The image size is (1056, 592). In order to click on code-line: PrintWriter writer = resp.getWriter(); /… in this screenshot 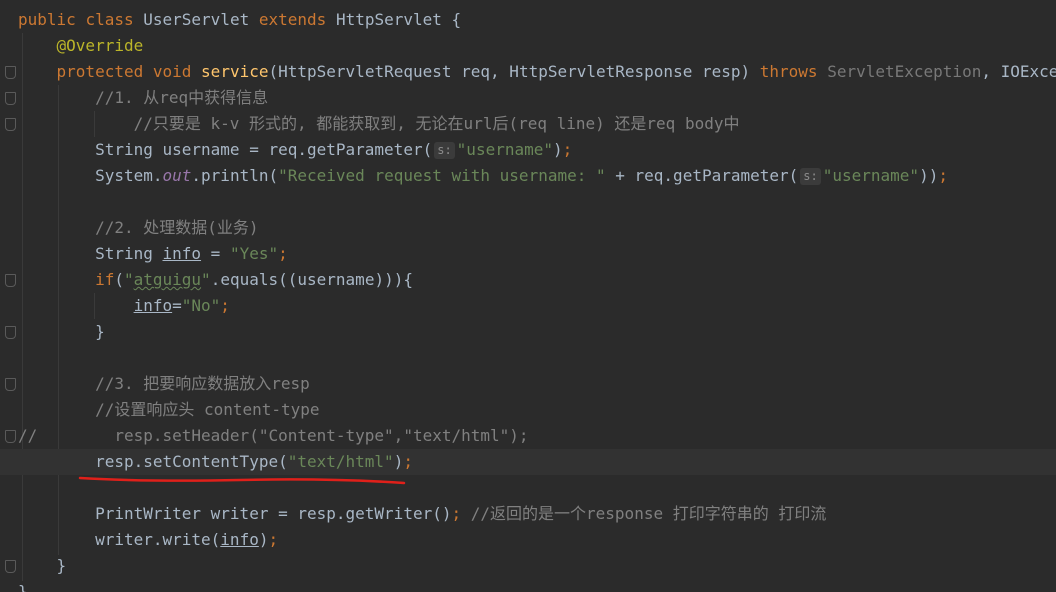, I will do `click(528, 514)`.